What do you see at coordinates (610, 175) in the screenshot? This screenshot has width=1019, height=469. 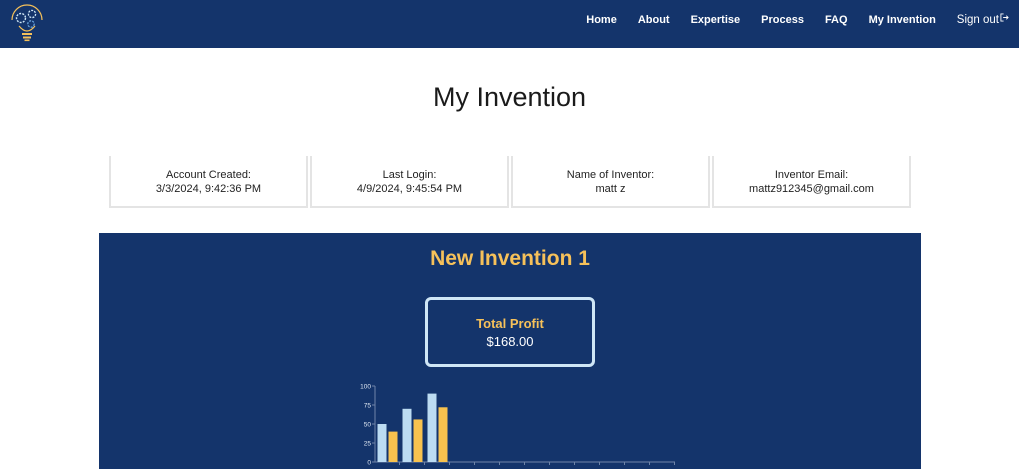 I see `info-card-label: Name of Inventor:` at bounding box center [610, 175].